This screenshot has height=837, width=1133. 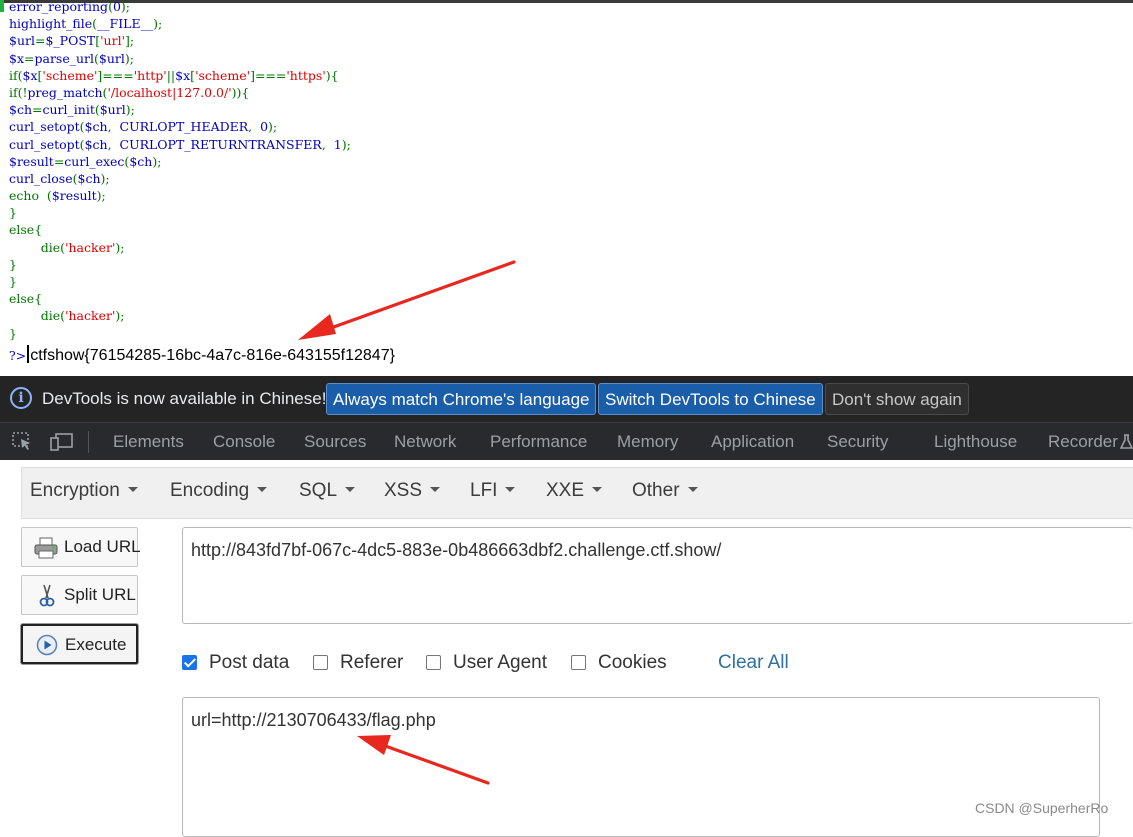 What do you see at coordinates (84, 491) in the screenshot?
I see `menu-encryption: Encryption` at bounding box center [84, 491].